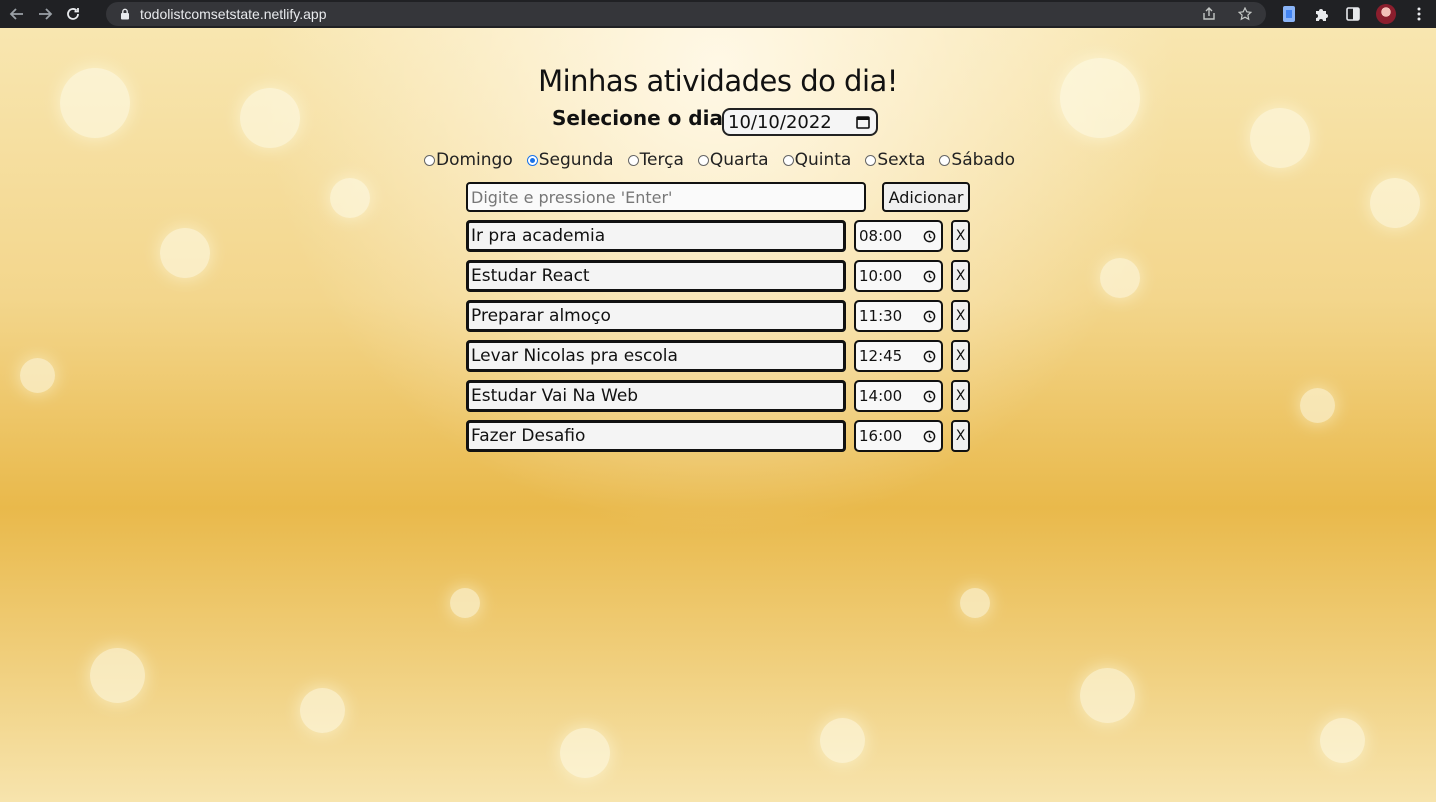 This screenshot has width=1436, height=802. What do you see at coordinates (656, 236) in the screenshot?
I see `task-text-input: Ir pra academia` at bounding box center [656, 236].